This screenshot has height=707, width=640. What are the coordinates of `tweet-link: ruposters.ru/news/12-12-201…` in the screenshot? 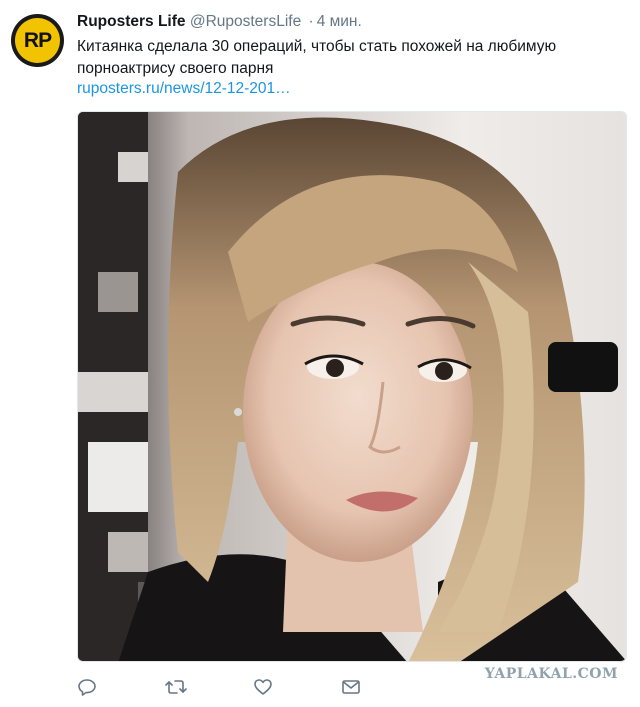 It's located at (184, 89).